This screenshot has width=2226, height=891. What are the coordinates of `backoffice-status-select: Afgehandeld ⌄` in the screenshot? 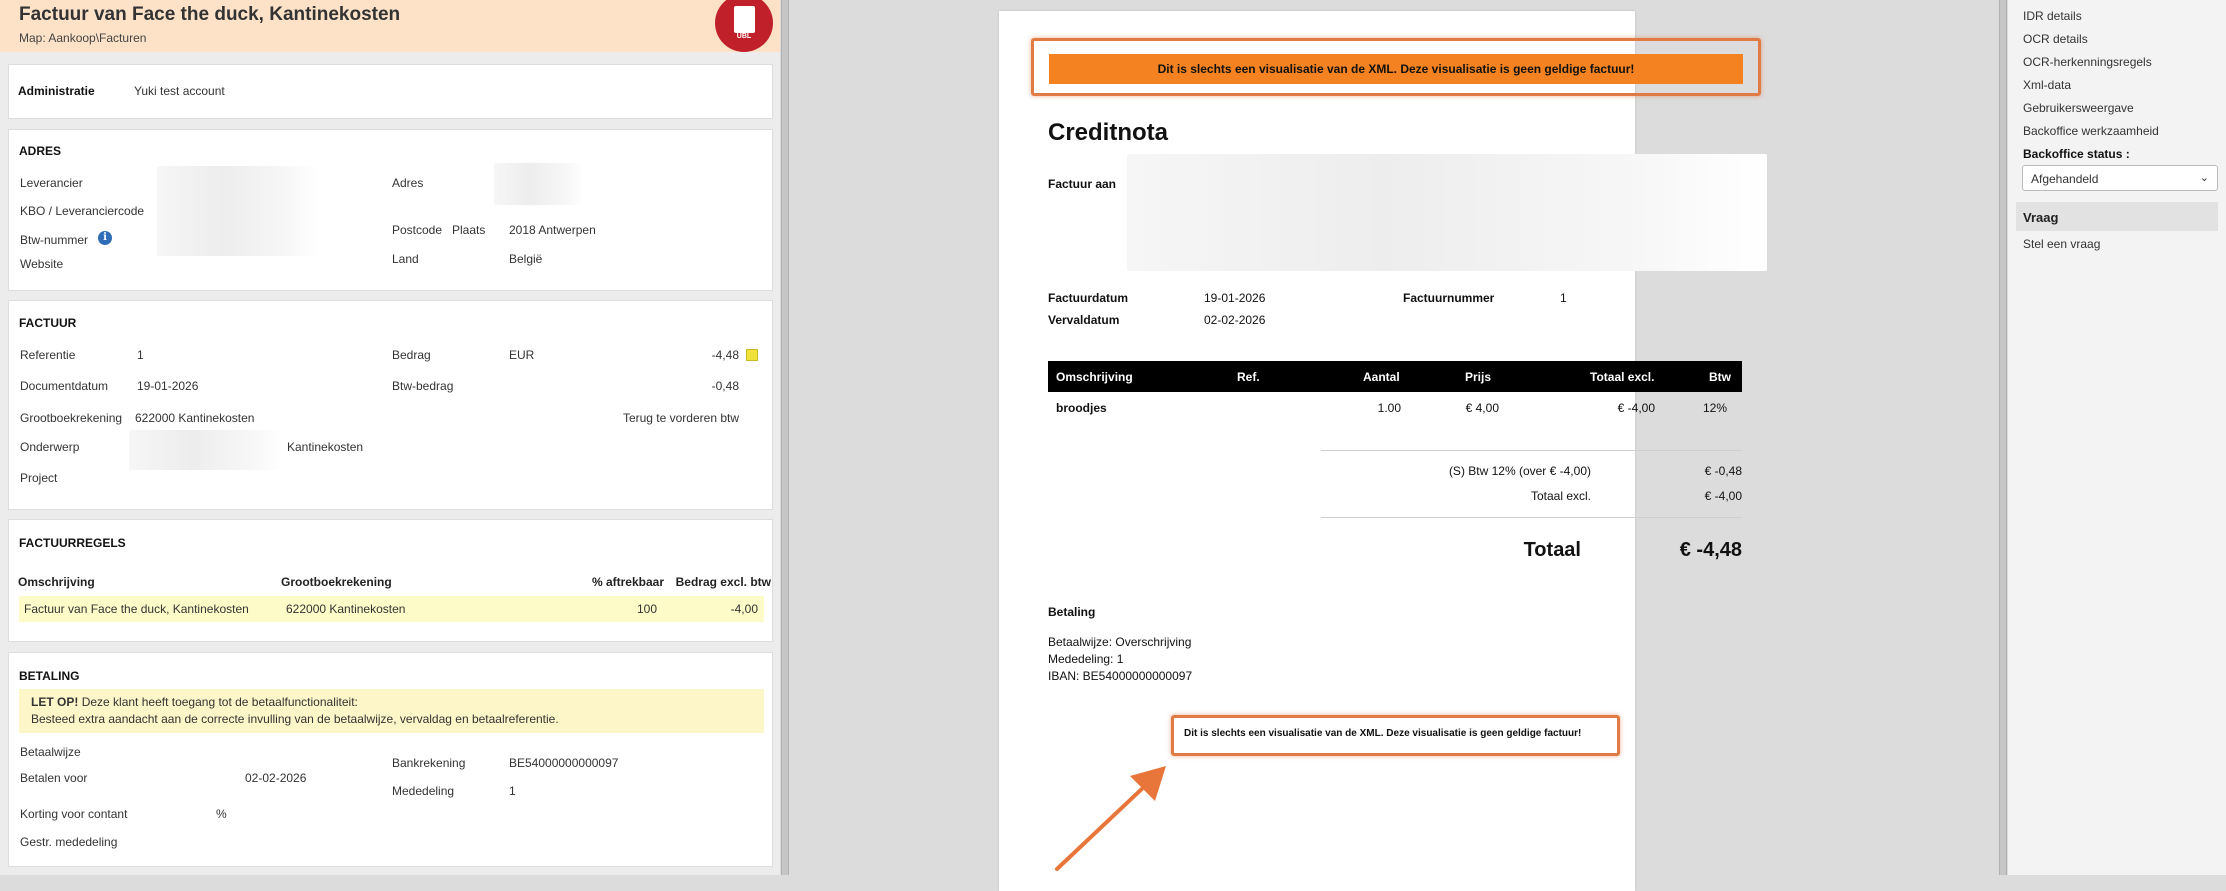 It's located at (2120, 178).